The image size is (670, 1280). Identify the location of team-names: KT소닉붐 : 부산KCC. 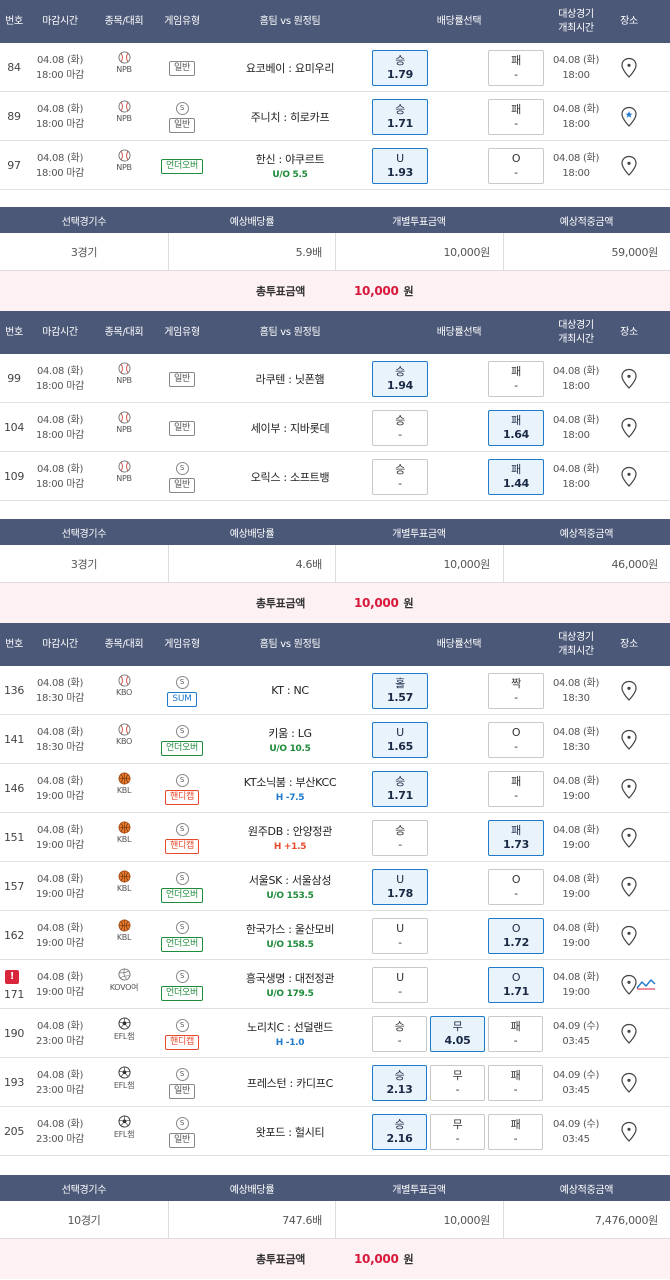
(290, 782).